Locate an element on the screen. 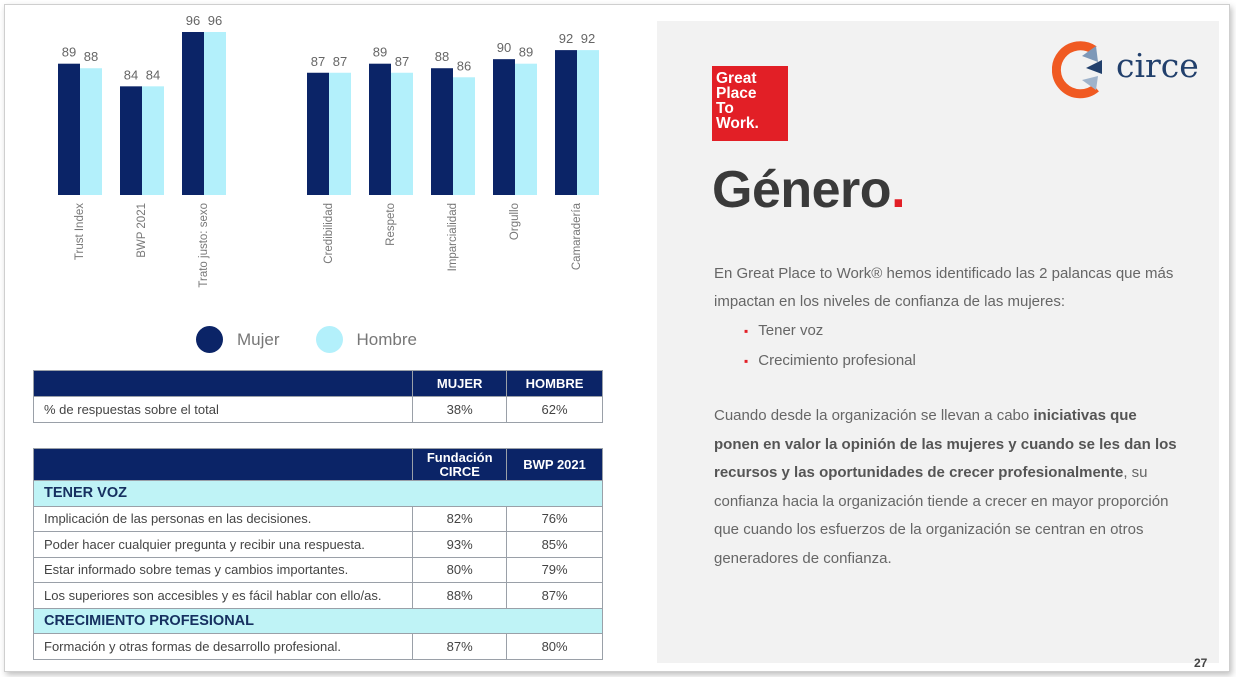 Image resolution: width=1236 pixels, height=677 pixels. page-number: 27 is located at coordinates (1201, 663).